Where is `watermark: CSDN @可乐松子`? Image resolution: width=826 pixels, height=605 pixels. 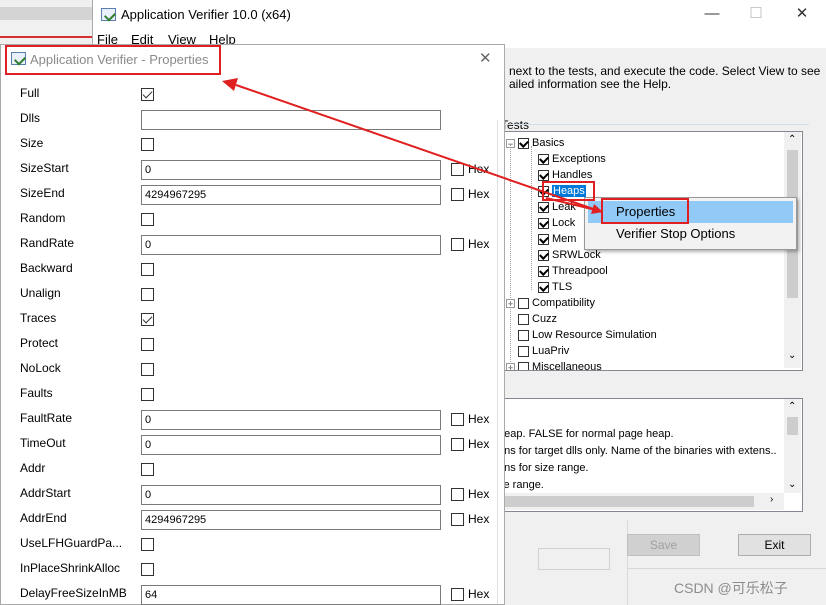 watermark: CSDN @可乐松子 is located at coordinates (731, 588).